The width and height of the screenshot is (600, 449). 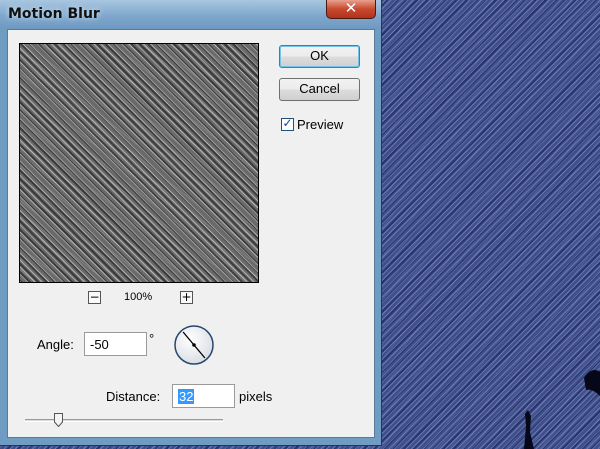 What do you see at coordinates (320, 124) in the screenshot?
I see `preview-label: Preview` at bounding box center [320, 124].